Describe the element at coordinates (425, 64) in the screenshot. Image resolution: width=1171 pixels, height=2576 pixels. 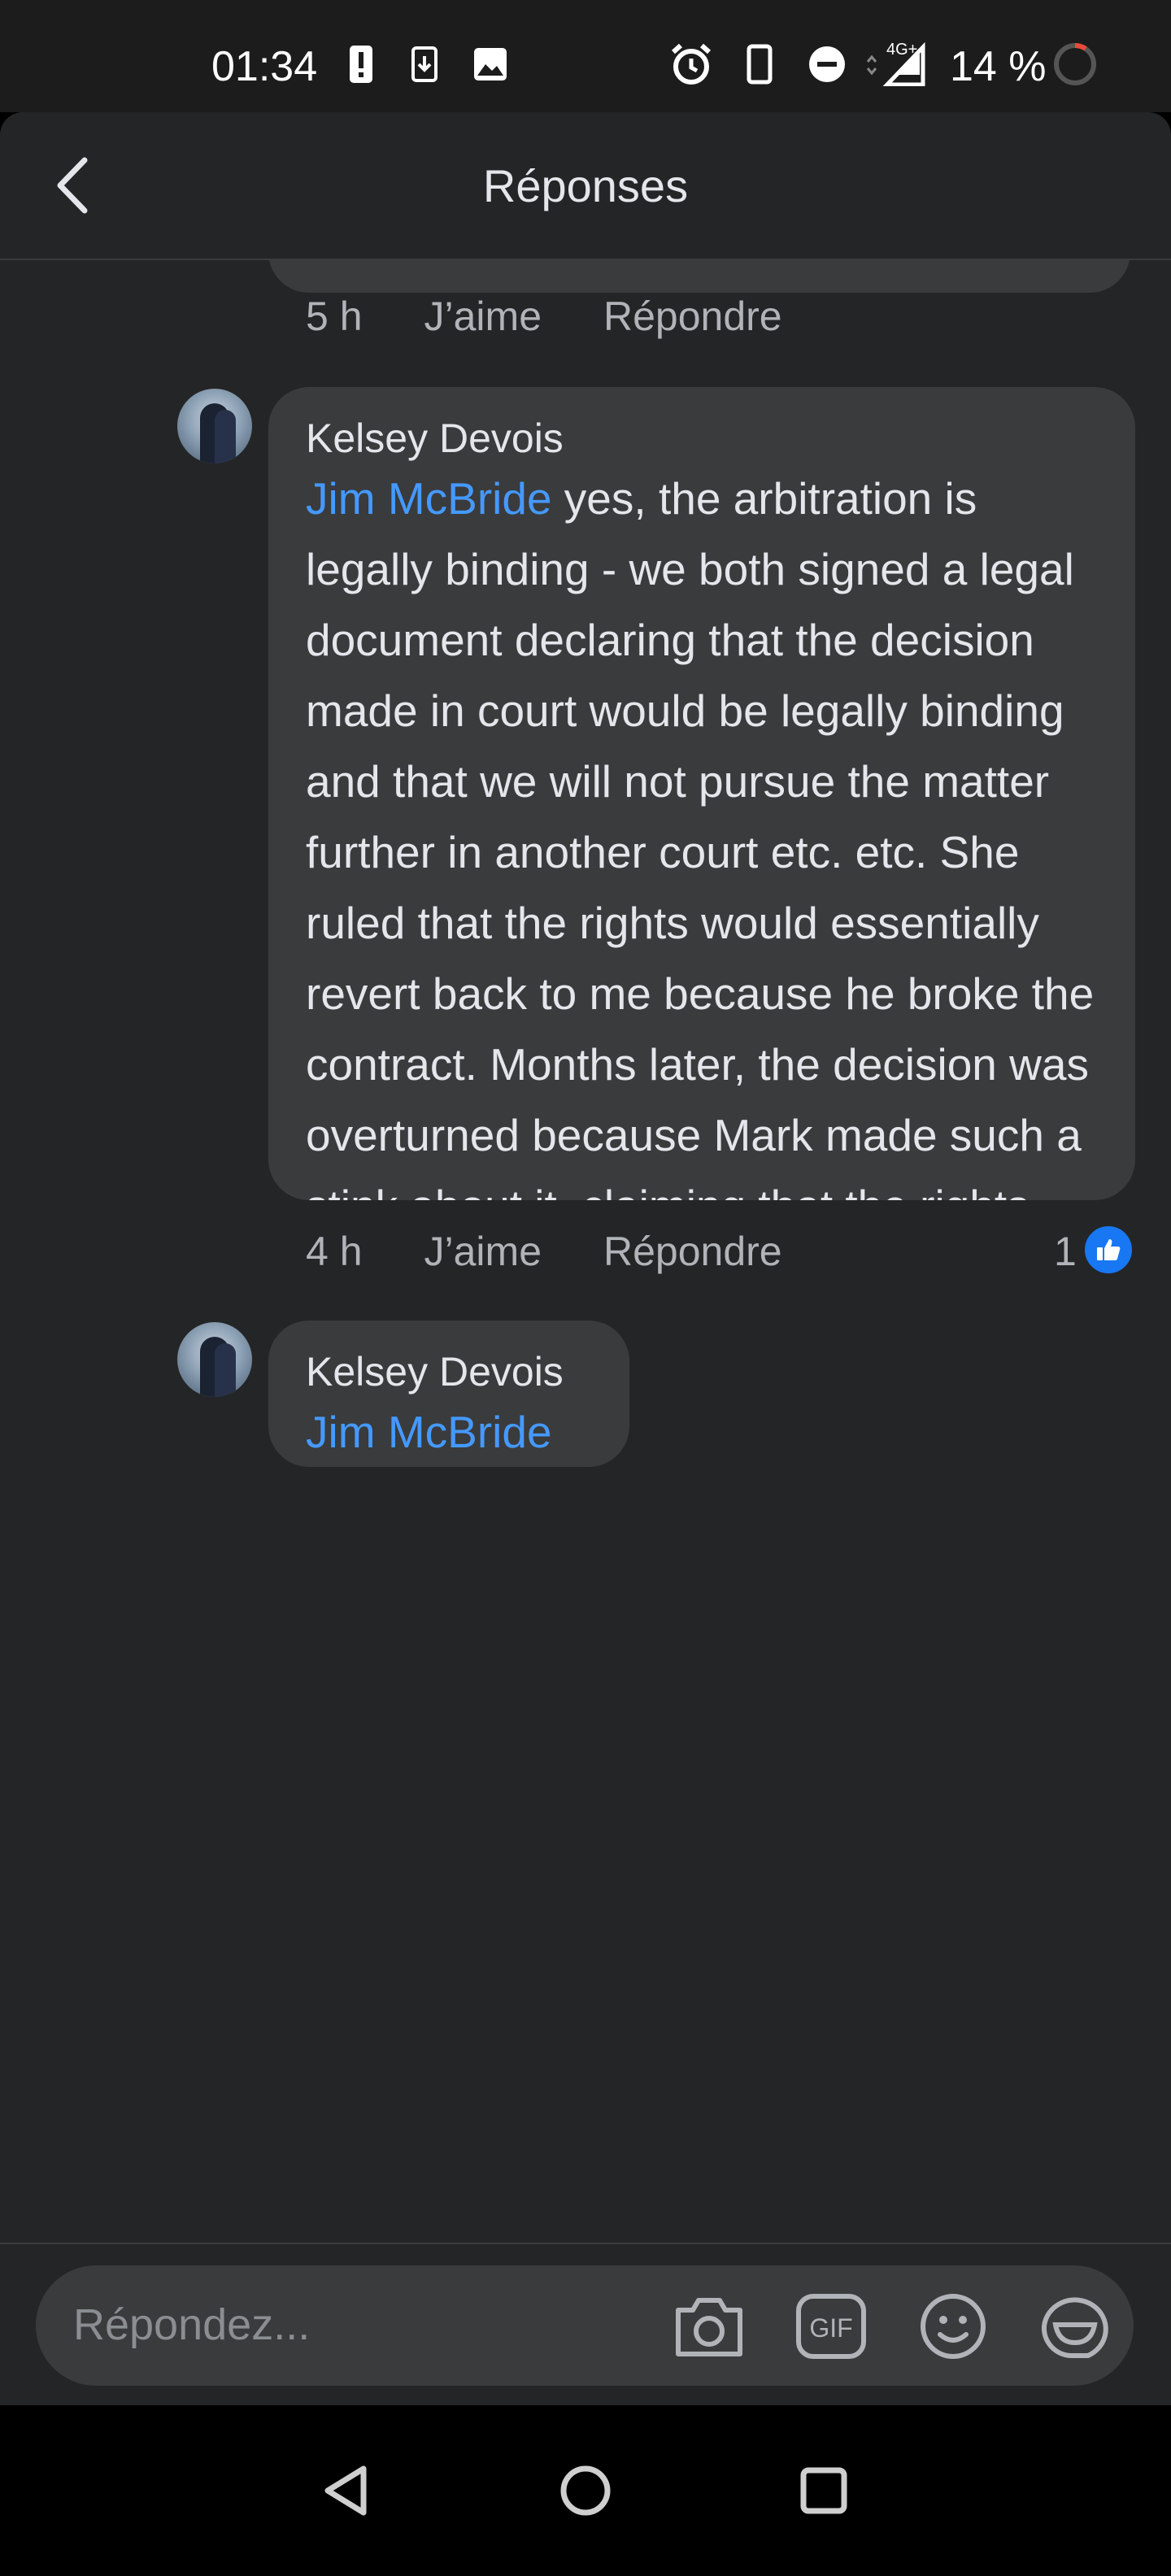
I see `download-icon` at that location.